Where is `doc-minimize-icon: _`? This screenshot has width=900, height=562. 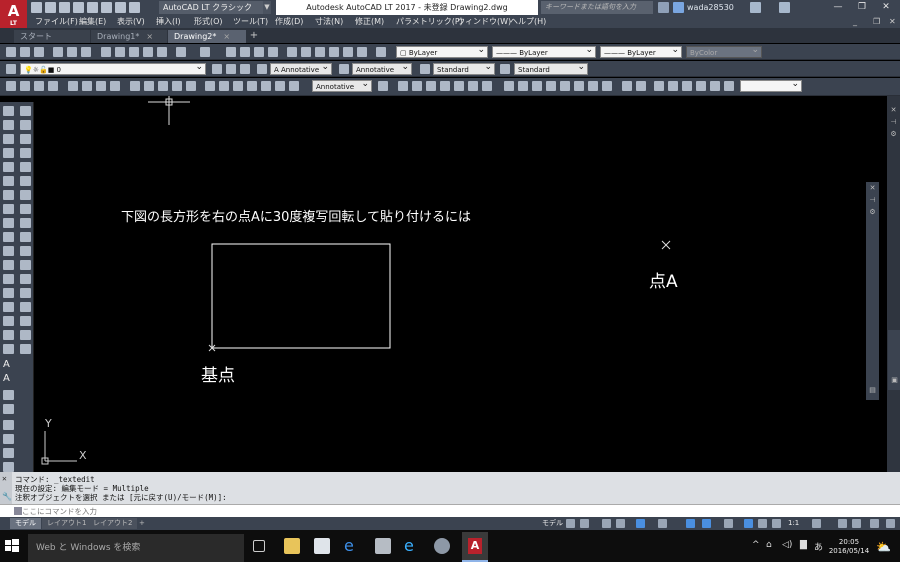 doc-minimize-icon: _ is located at coordinates (855, 21).